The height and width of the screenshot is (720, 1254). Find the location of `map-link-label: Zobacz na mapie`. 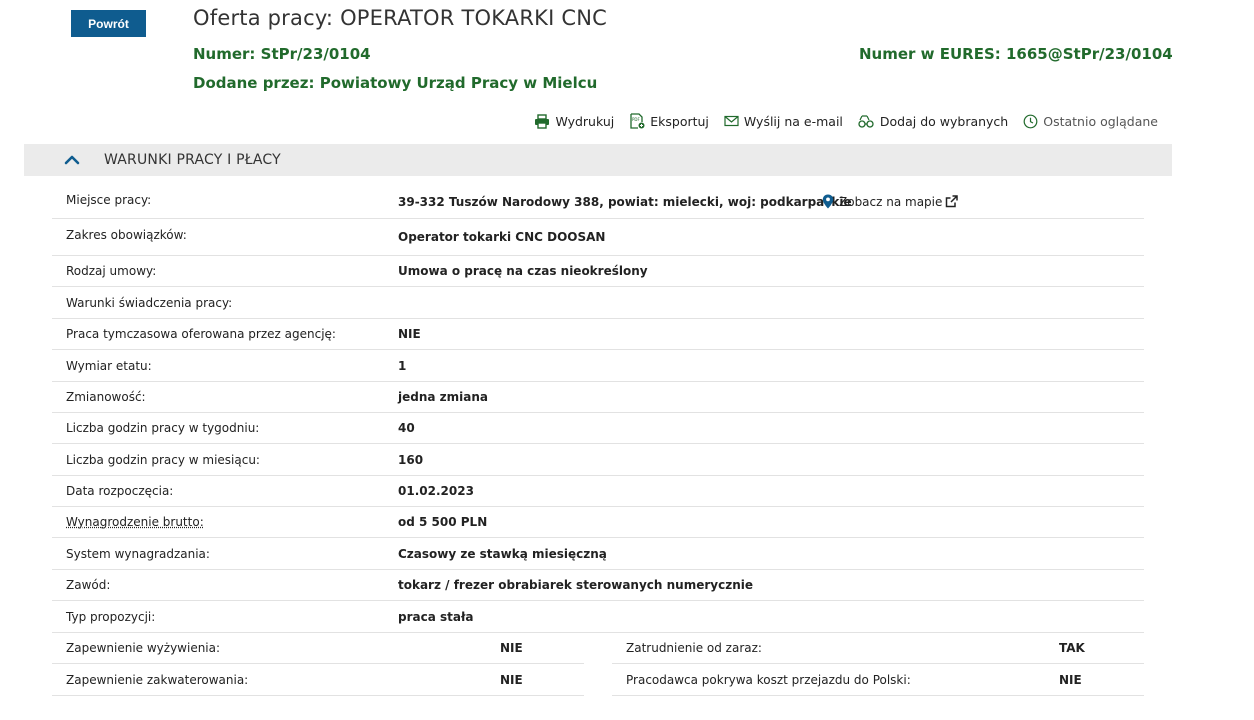

map-link-label: Zobacz na mapie is located at coordinates (891, 201).